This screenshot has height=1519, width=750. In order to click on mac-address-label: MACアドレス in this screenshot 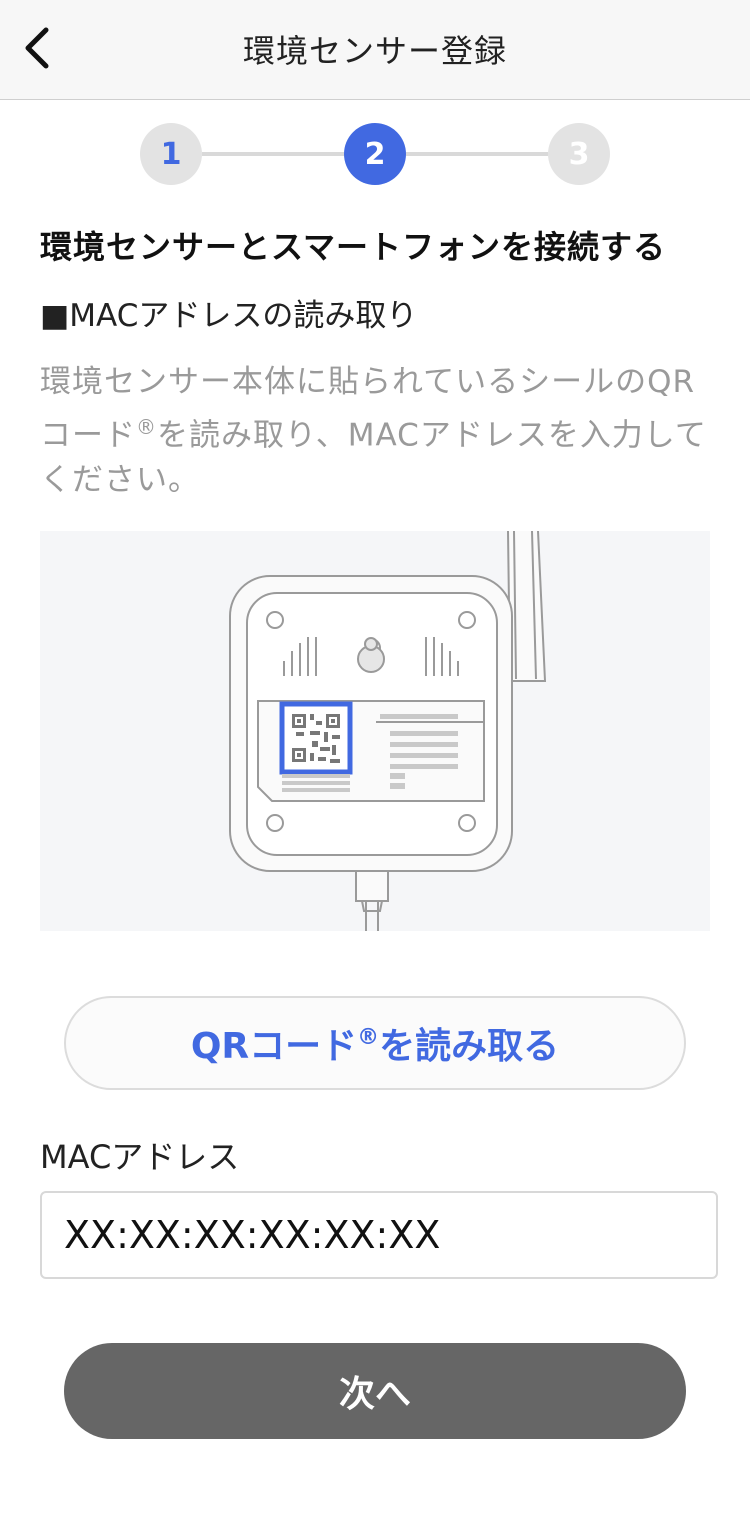, I will do `click(140, 1157)`.